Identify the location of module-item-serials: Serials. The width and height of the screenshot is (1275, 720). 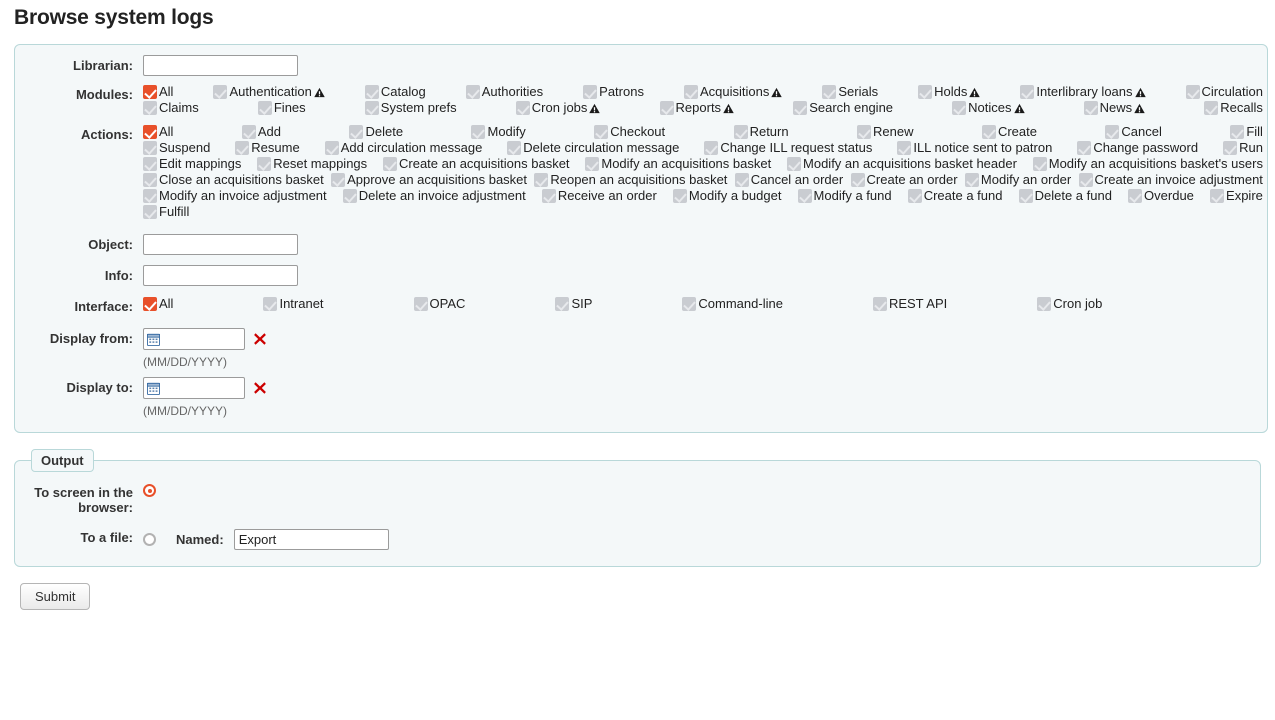
(850, 92).